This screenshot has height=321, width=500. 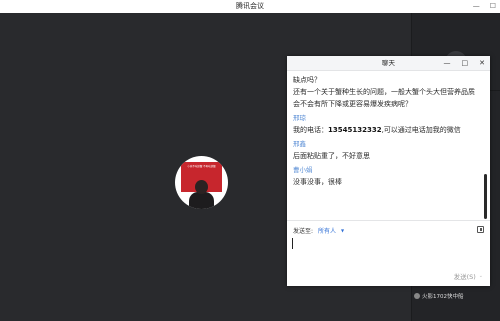 I want to click on maximize-icon: ☐, so click(x=493, y=6).